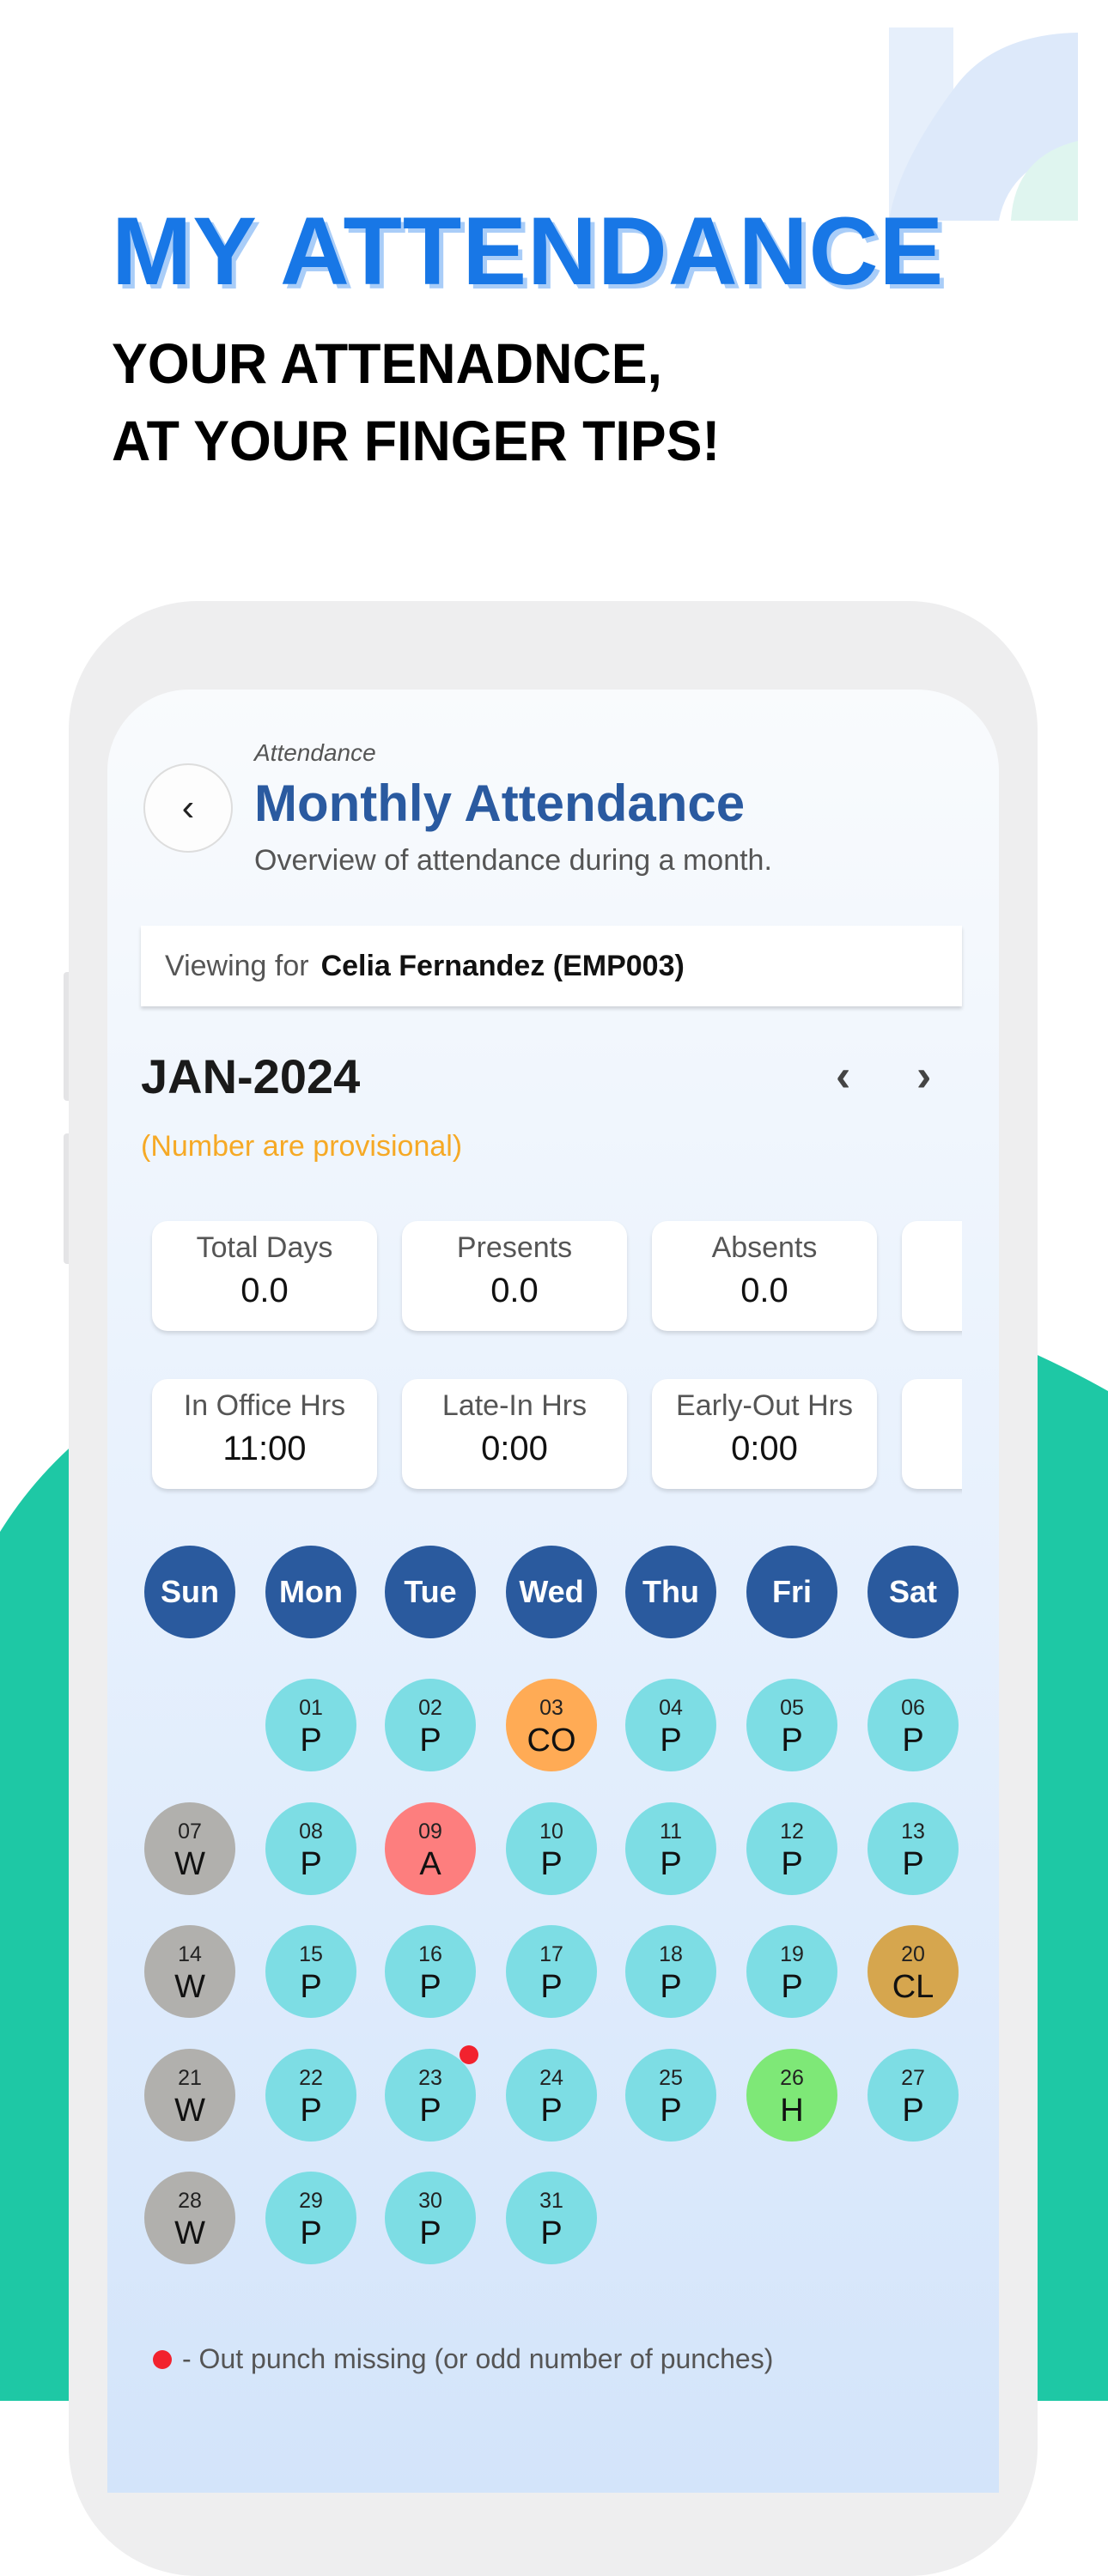  What do you see at coordinates (913, 1725) in the screenshot?
I see `calendar-day: 06 P` at bounding box center [913, 1725].